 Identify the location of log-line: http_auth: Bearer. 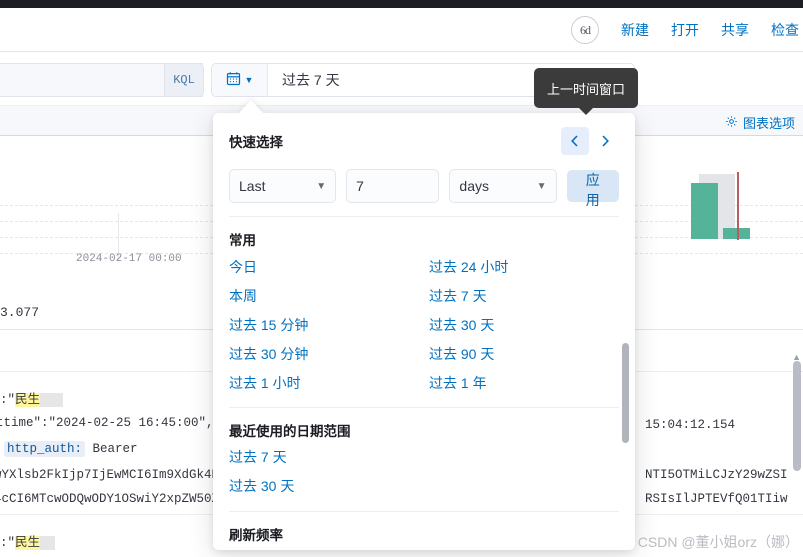
(71, 449).